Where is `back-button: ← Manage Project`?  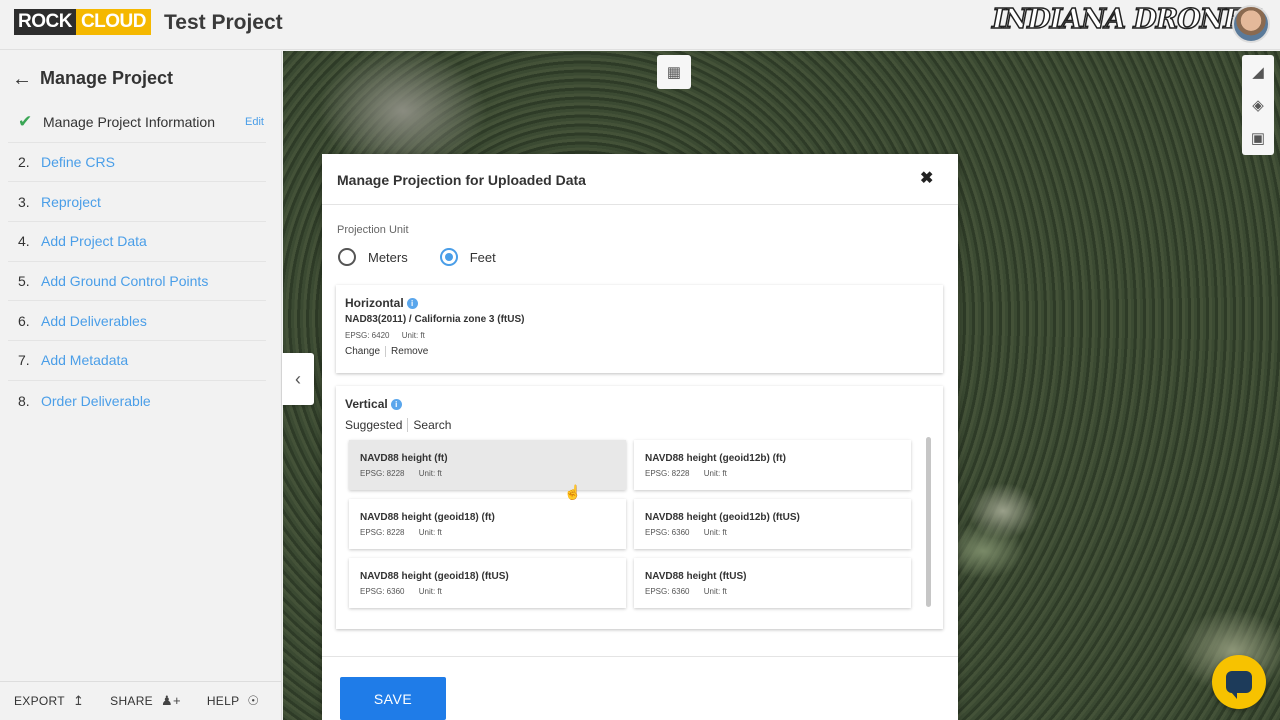 back-button: ← Manage Project is located at coordinates (92, 78).